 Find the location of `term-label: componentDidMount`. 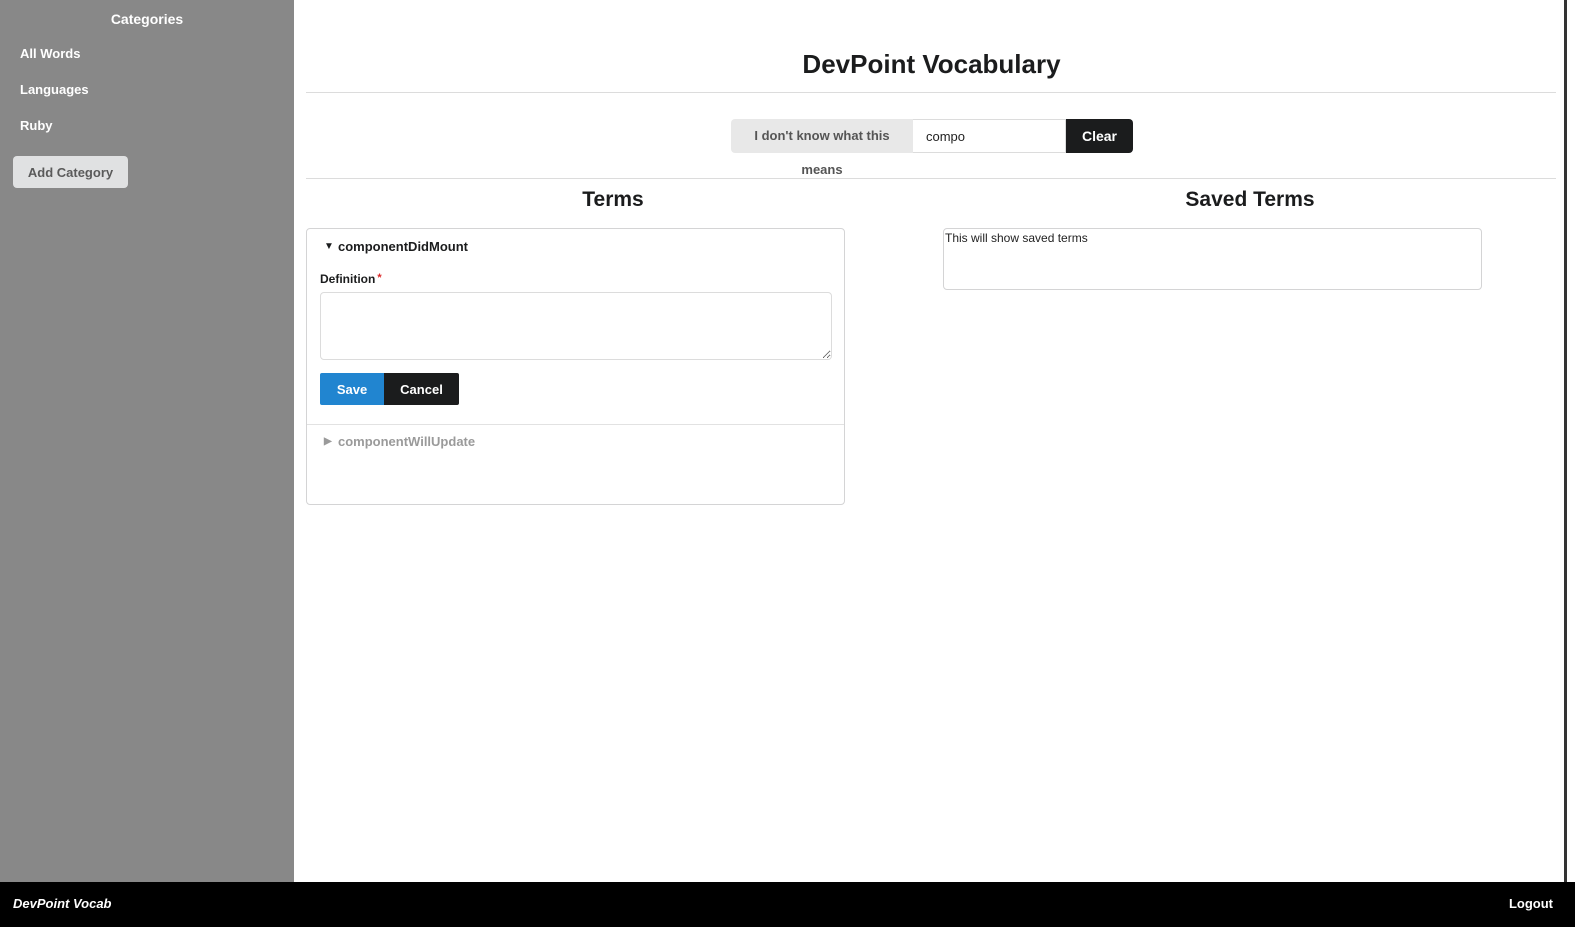

term-label: componentDidMount is located at coordinates (403, 246).